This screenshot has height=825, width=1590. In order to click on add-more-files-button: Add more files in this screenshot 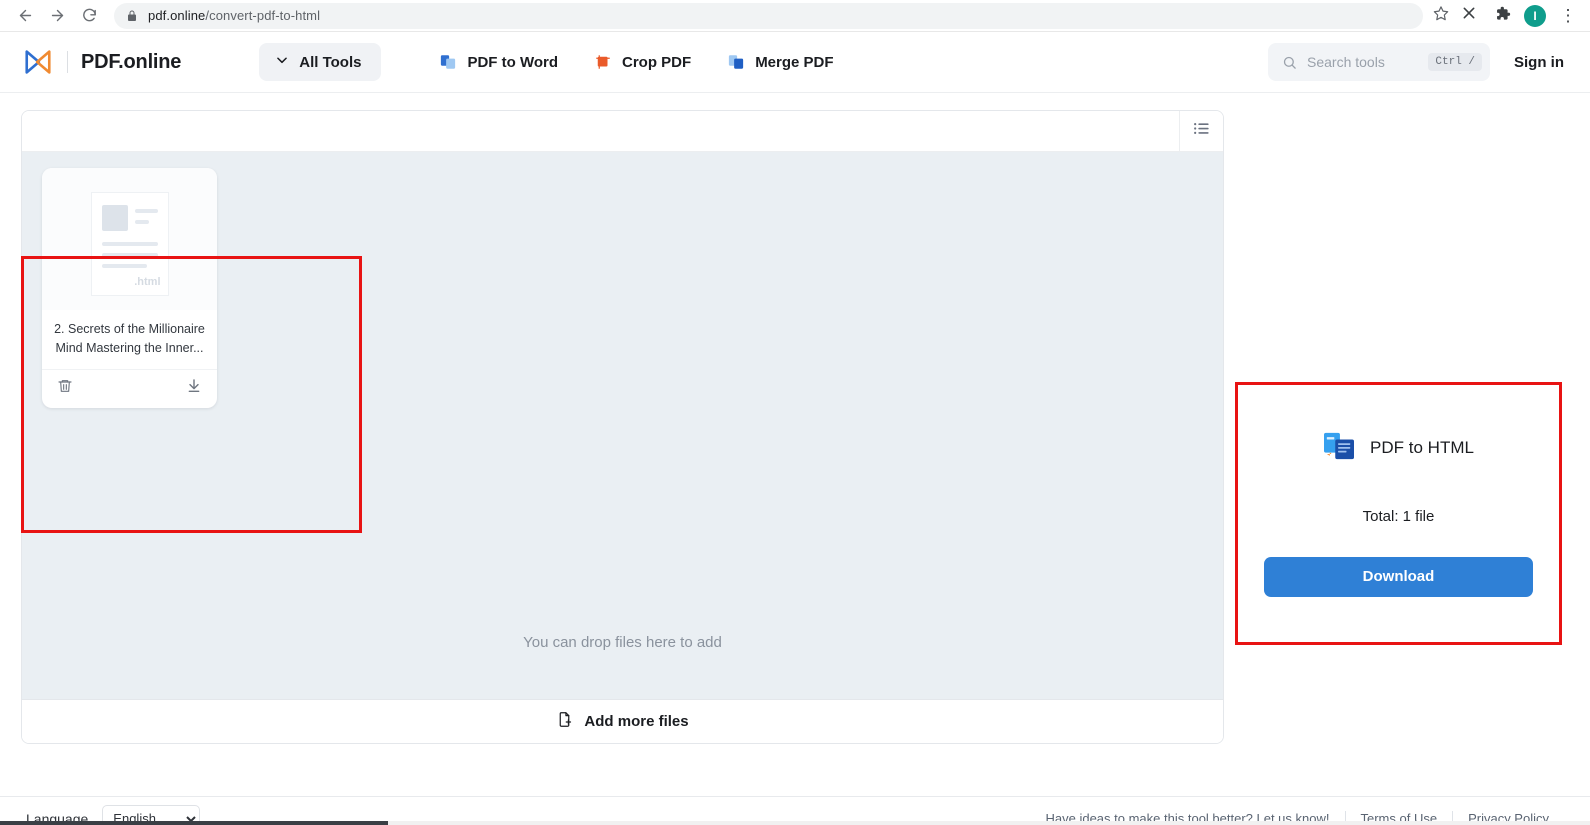, I will do `click(622, 721)`.